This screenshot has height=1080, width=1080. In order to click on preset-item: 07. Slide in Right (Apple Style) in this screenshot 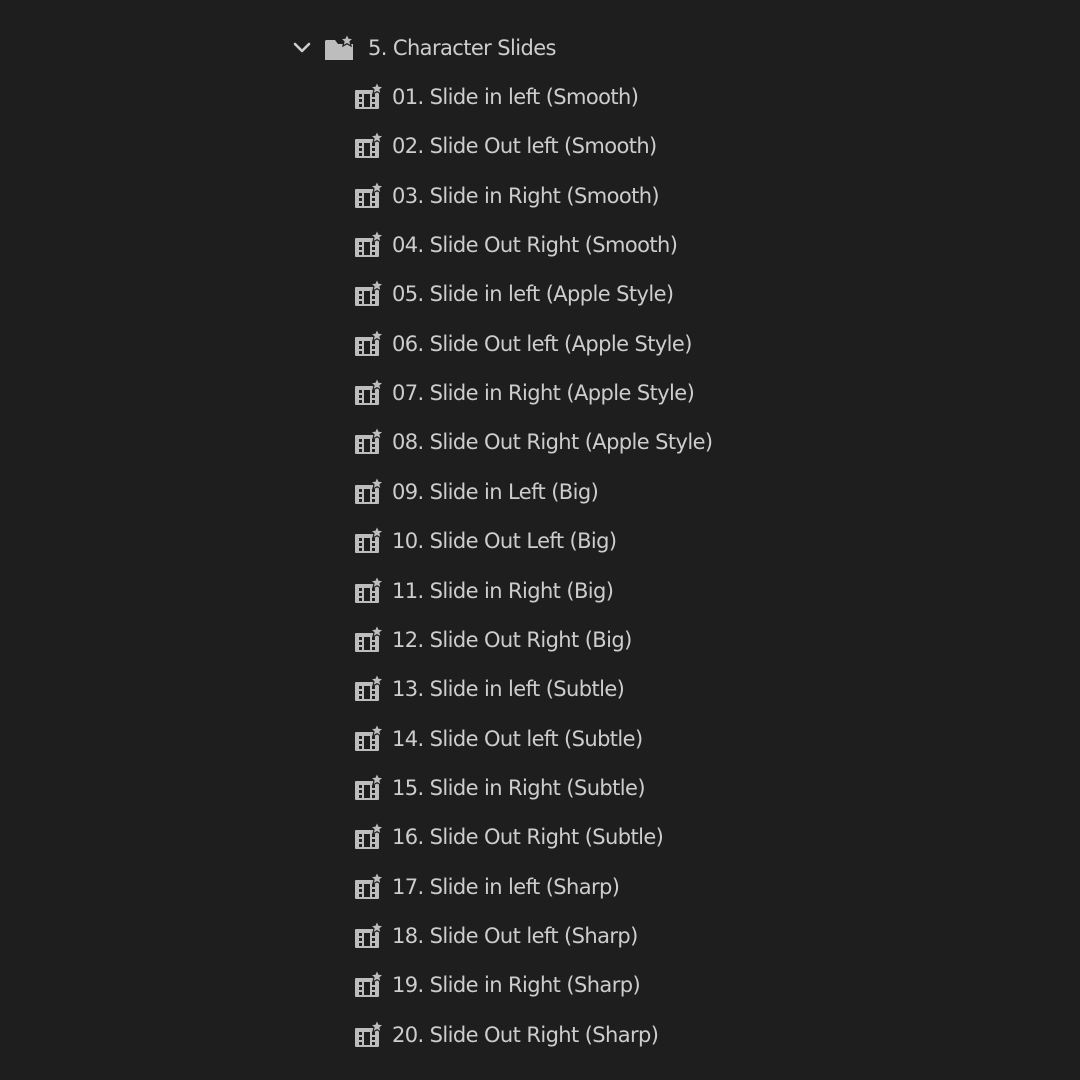, I will do `click(524, 393)`.